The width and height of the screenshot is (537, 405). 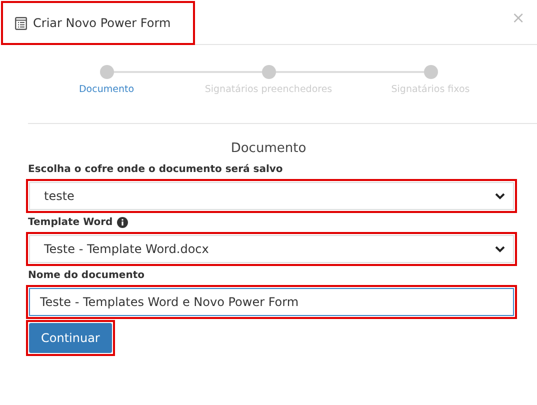 I want to click on step-label: Documento, so click(x=106, y=89).